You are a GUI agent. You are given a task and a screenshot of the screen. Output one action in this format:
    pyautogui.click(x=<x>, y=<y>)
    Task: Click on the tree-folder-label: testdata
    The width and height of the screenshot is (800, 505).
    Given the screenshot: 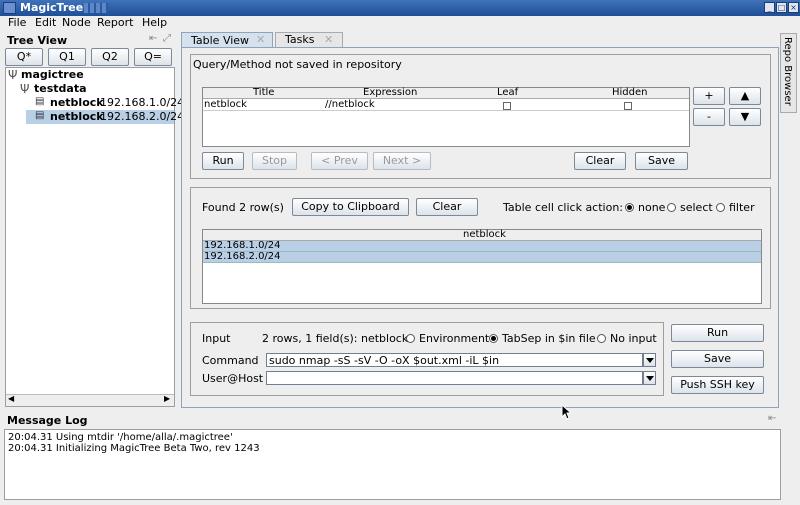 What is the action you would take?
    pyautogui.click(x=60, y=88)
    